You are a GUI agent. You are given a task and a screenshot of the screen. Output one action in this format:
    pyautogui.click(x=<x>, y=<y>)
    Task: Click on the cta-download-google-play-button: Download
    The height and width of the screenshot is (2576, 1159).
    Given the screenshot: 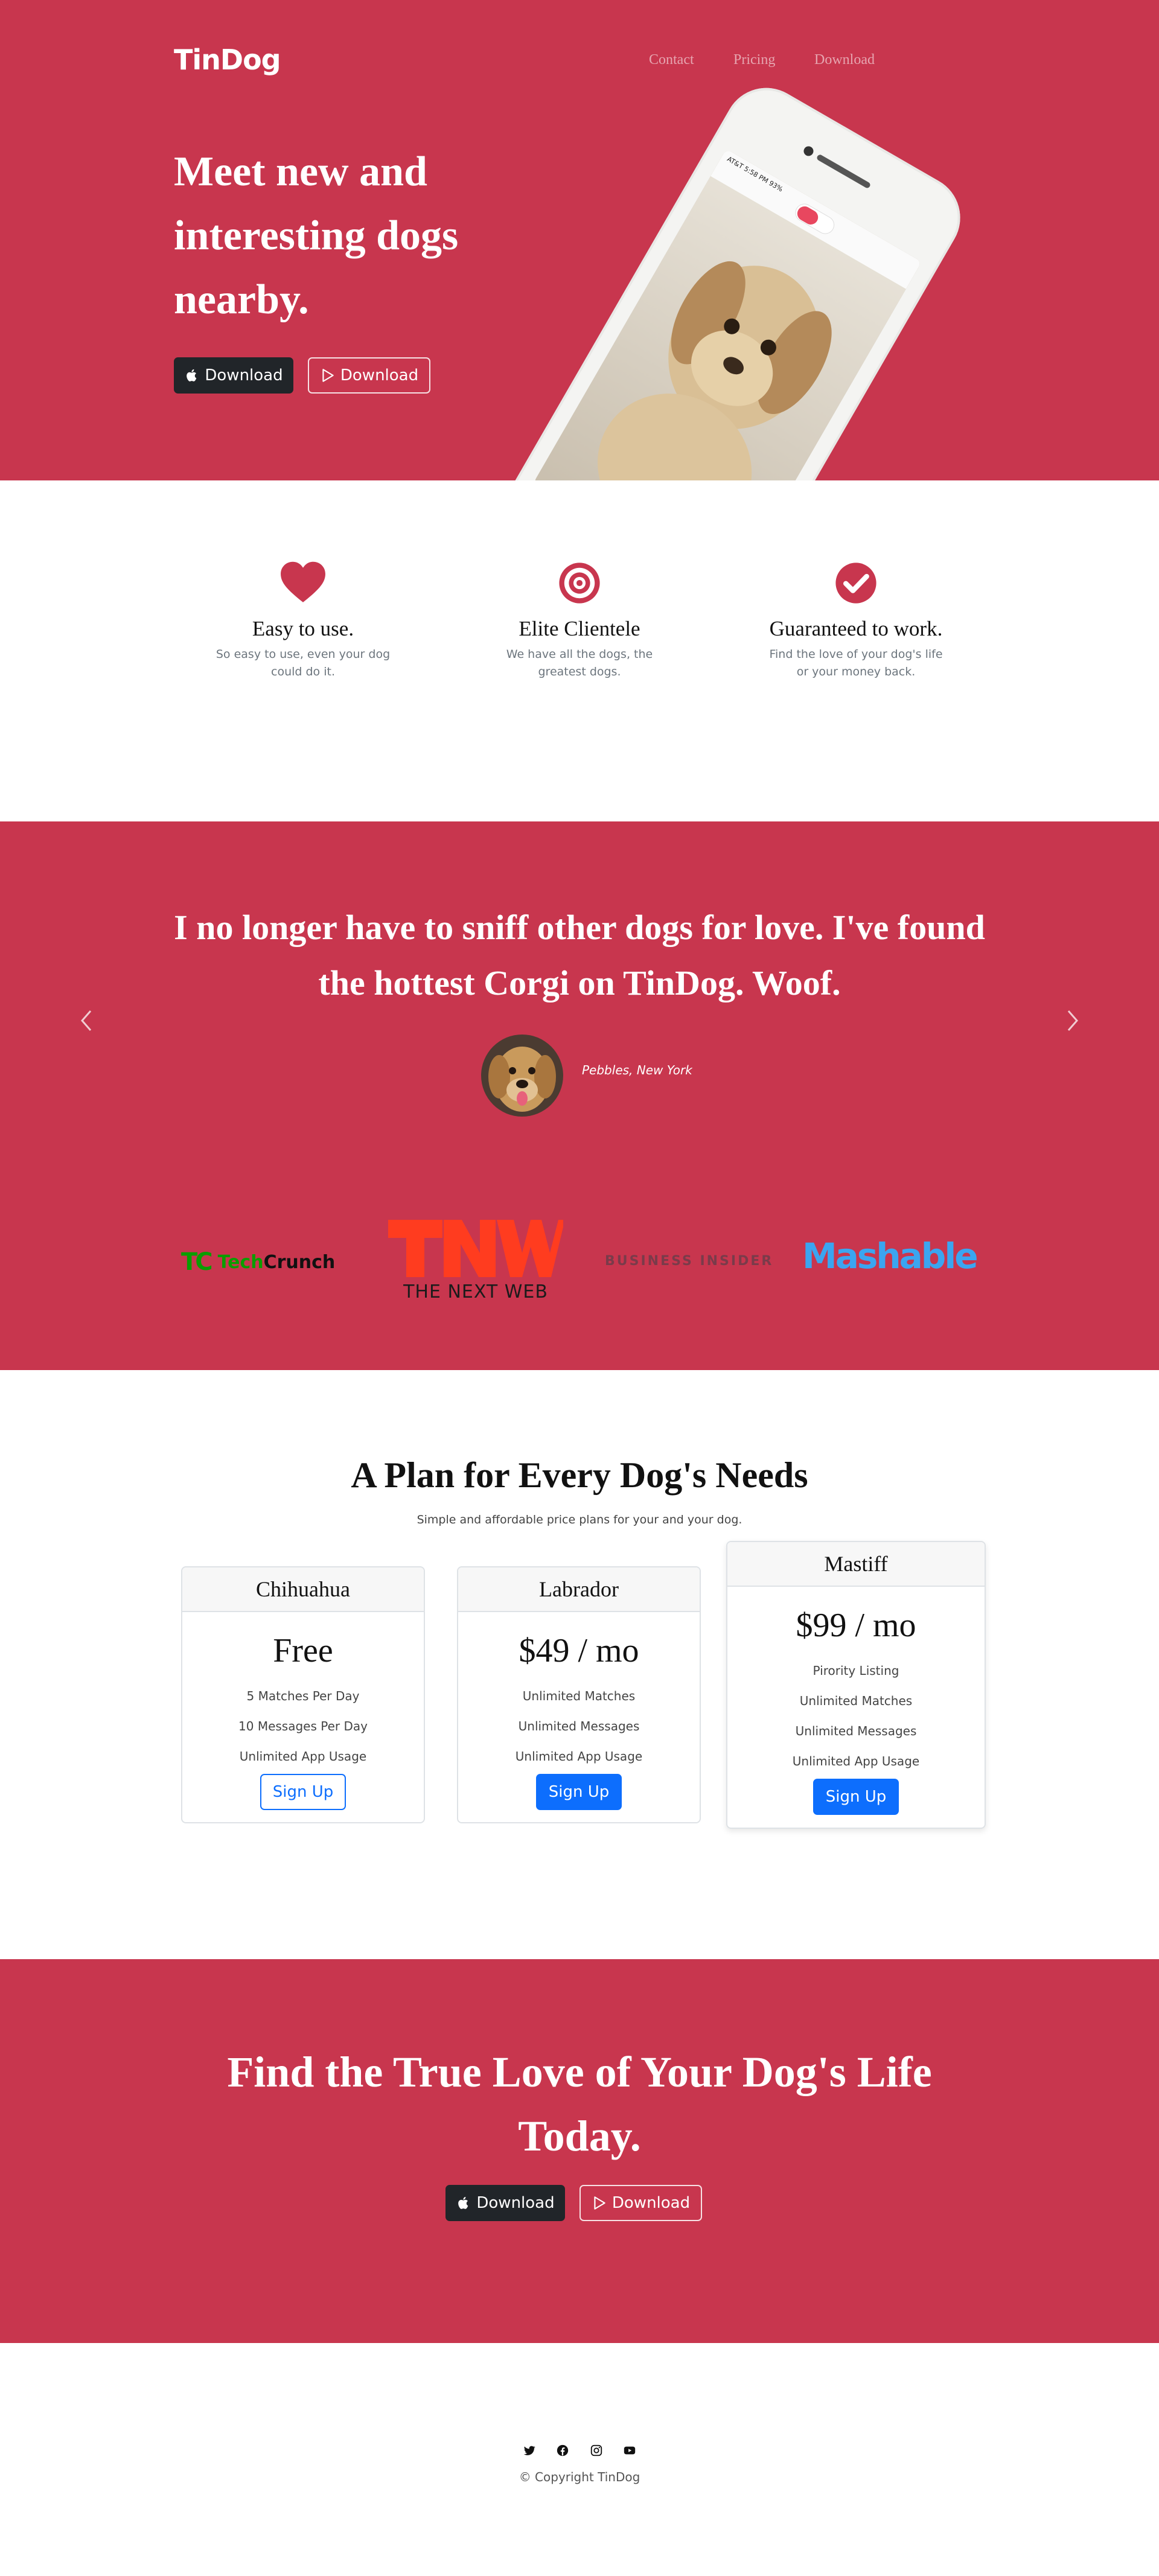 What is the action you would take?
    pyautogui.click(x=641, y=2203)
    